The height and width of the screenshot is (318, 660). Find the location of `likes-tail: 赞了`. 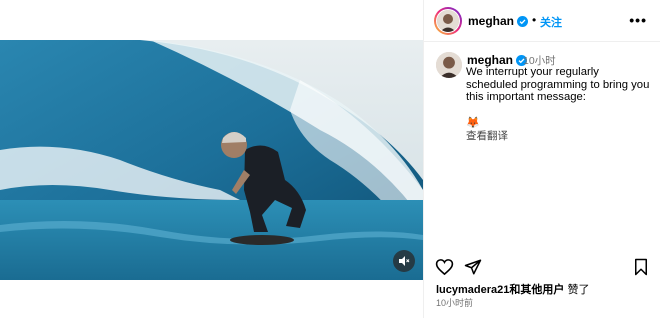

likes-tail: 赞了 is located at coordinates (577, 290).